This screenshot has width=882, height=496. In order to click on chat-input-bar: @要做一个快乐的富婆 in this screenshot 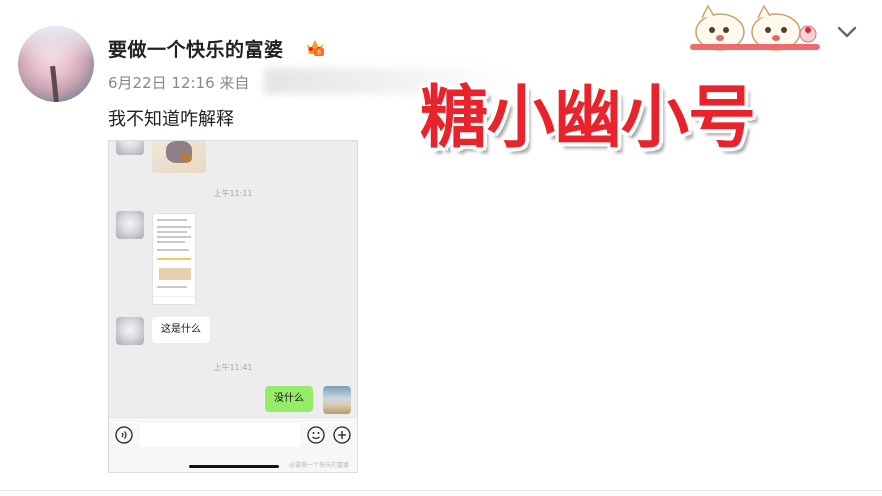, I will do `click(233, 444)`.